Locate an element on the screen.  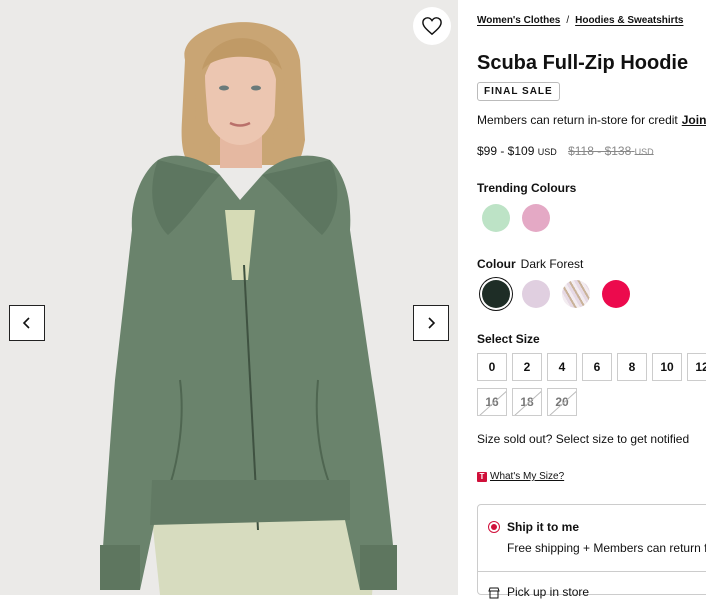
next-image-button is located at coordinates (431, 323).